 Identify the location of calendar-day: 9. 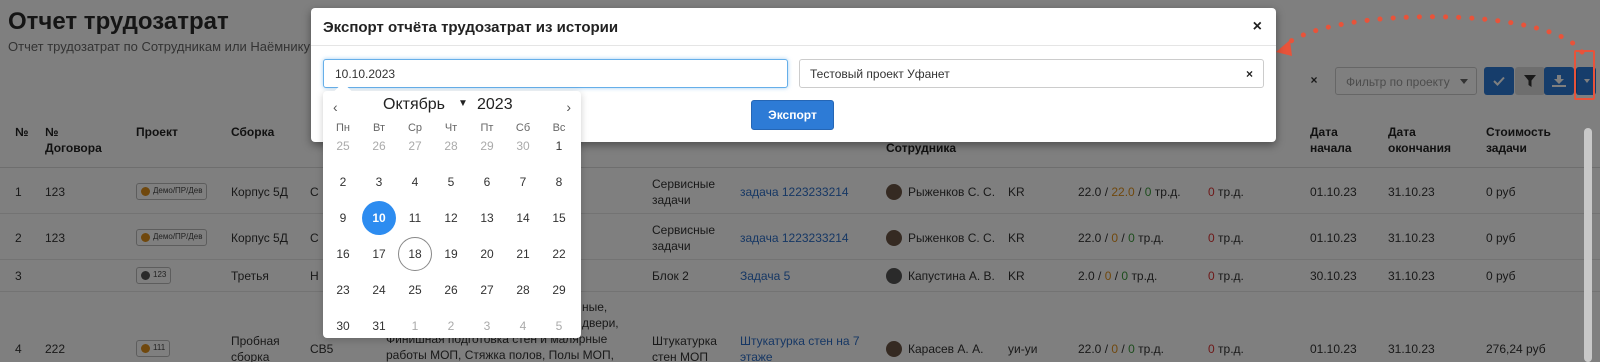
(343, 218).